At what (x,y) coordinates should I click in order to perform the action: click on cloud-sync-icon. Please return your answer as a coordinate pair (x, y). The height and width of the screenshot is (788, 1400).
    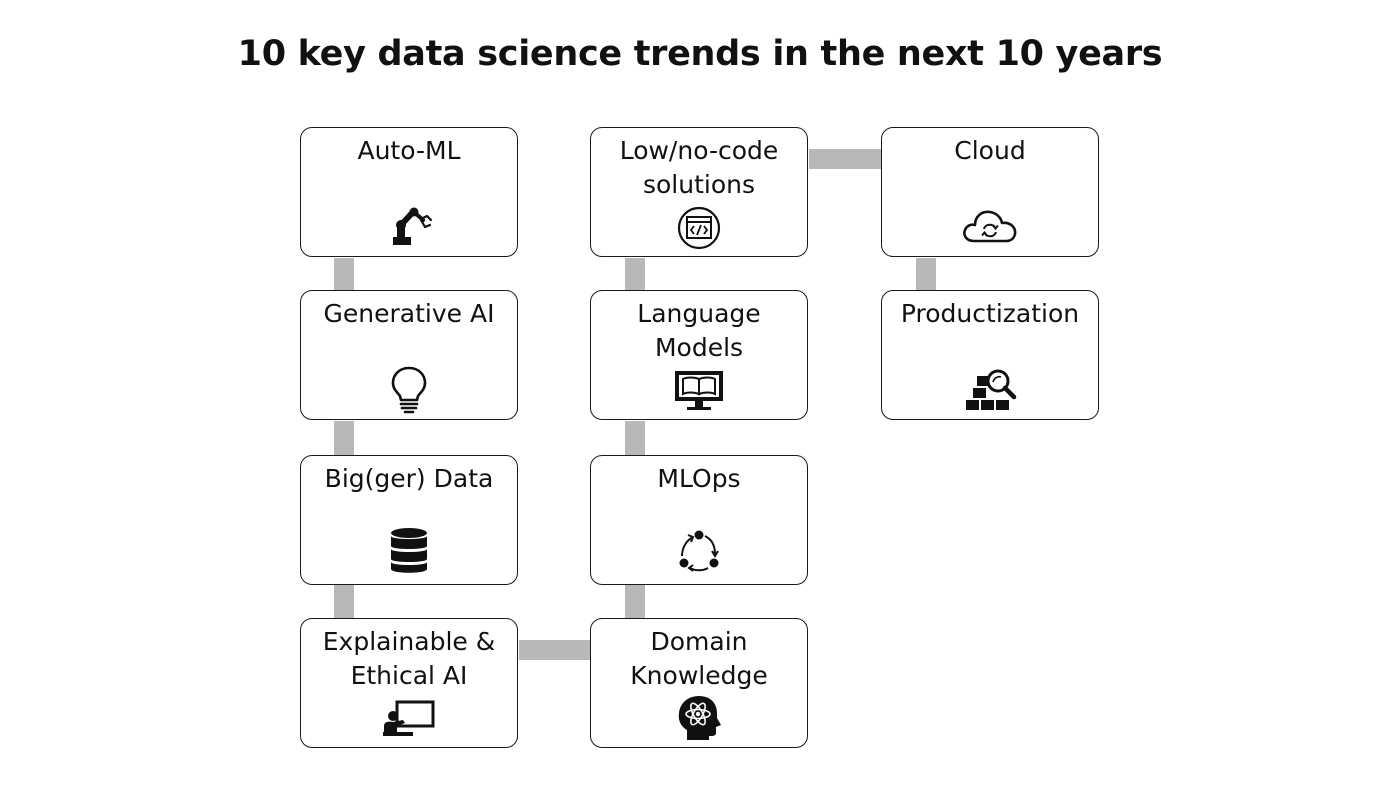
    Looking at the image, I should click on (990, 225).